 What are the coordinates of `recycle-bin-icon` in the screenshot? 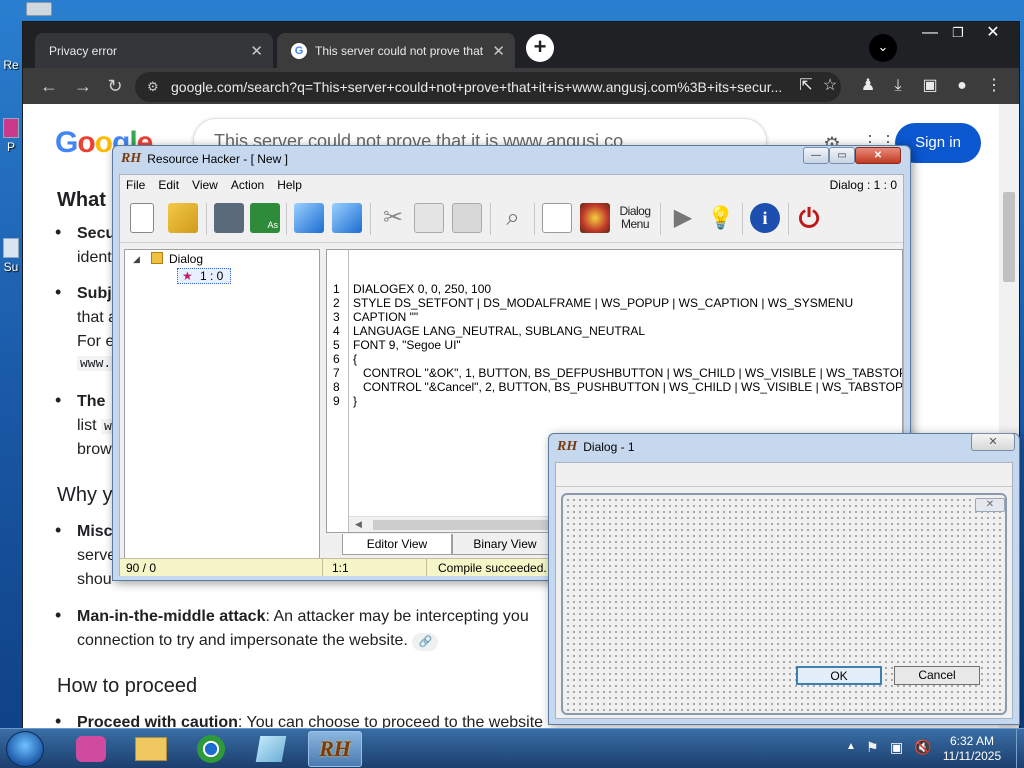 It's located at (39, 9).